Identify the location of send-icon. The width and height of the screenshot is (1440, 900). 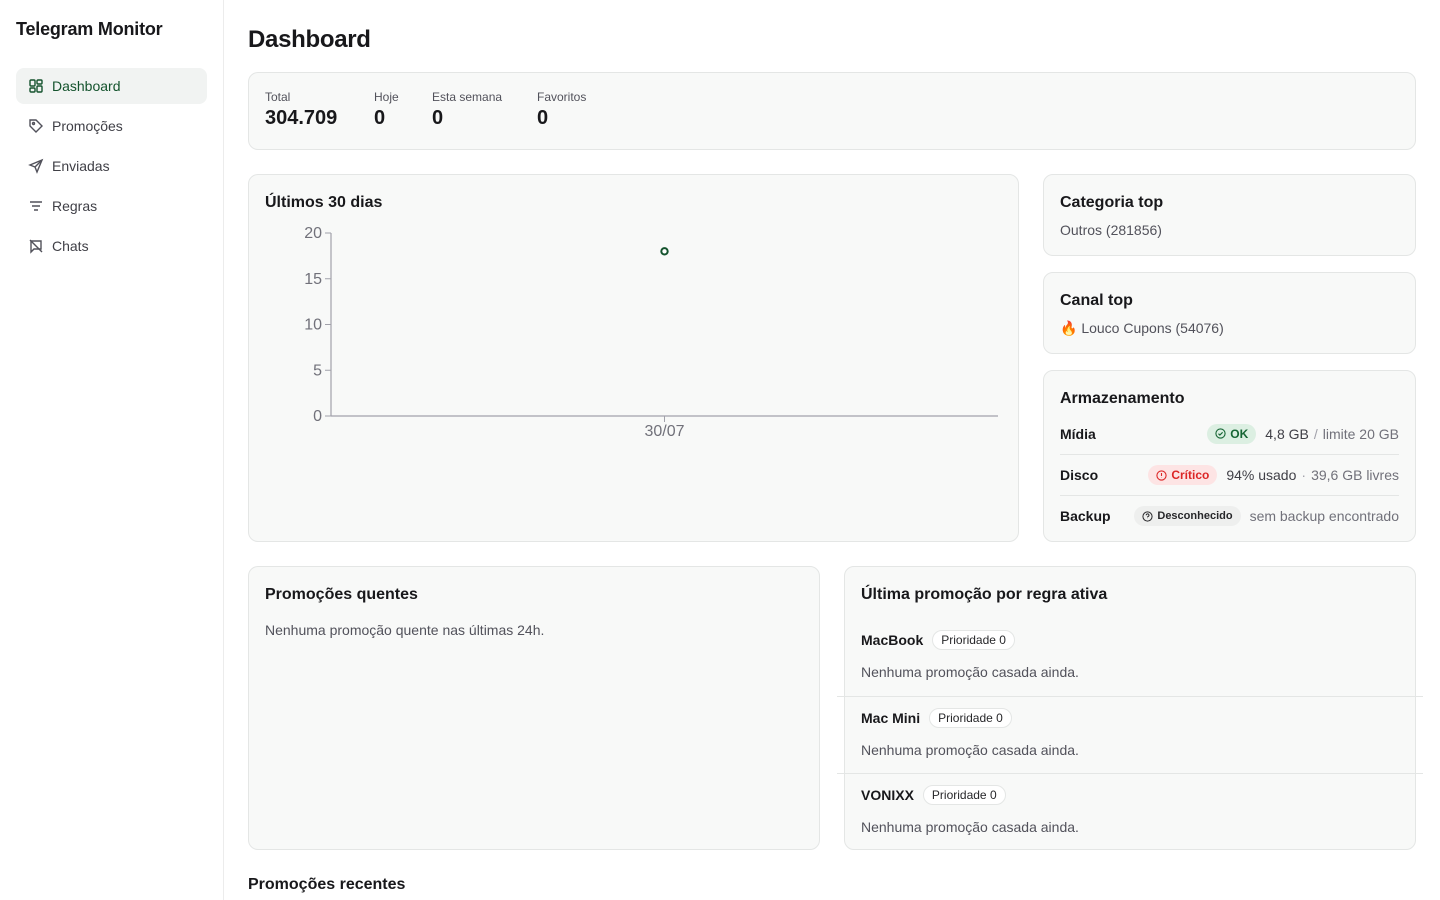
(36, 166).